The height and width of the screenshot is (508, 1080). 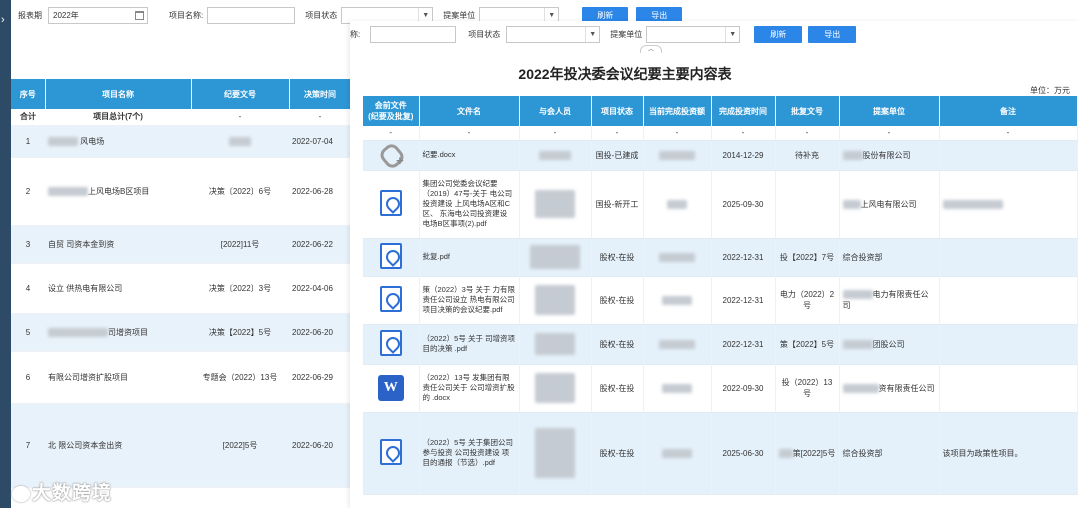 What do you see at coordinates (889, 344) in the screenshot?
I see `proposer-cell: 团股公司` at bounding box center [889, 344].